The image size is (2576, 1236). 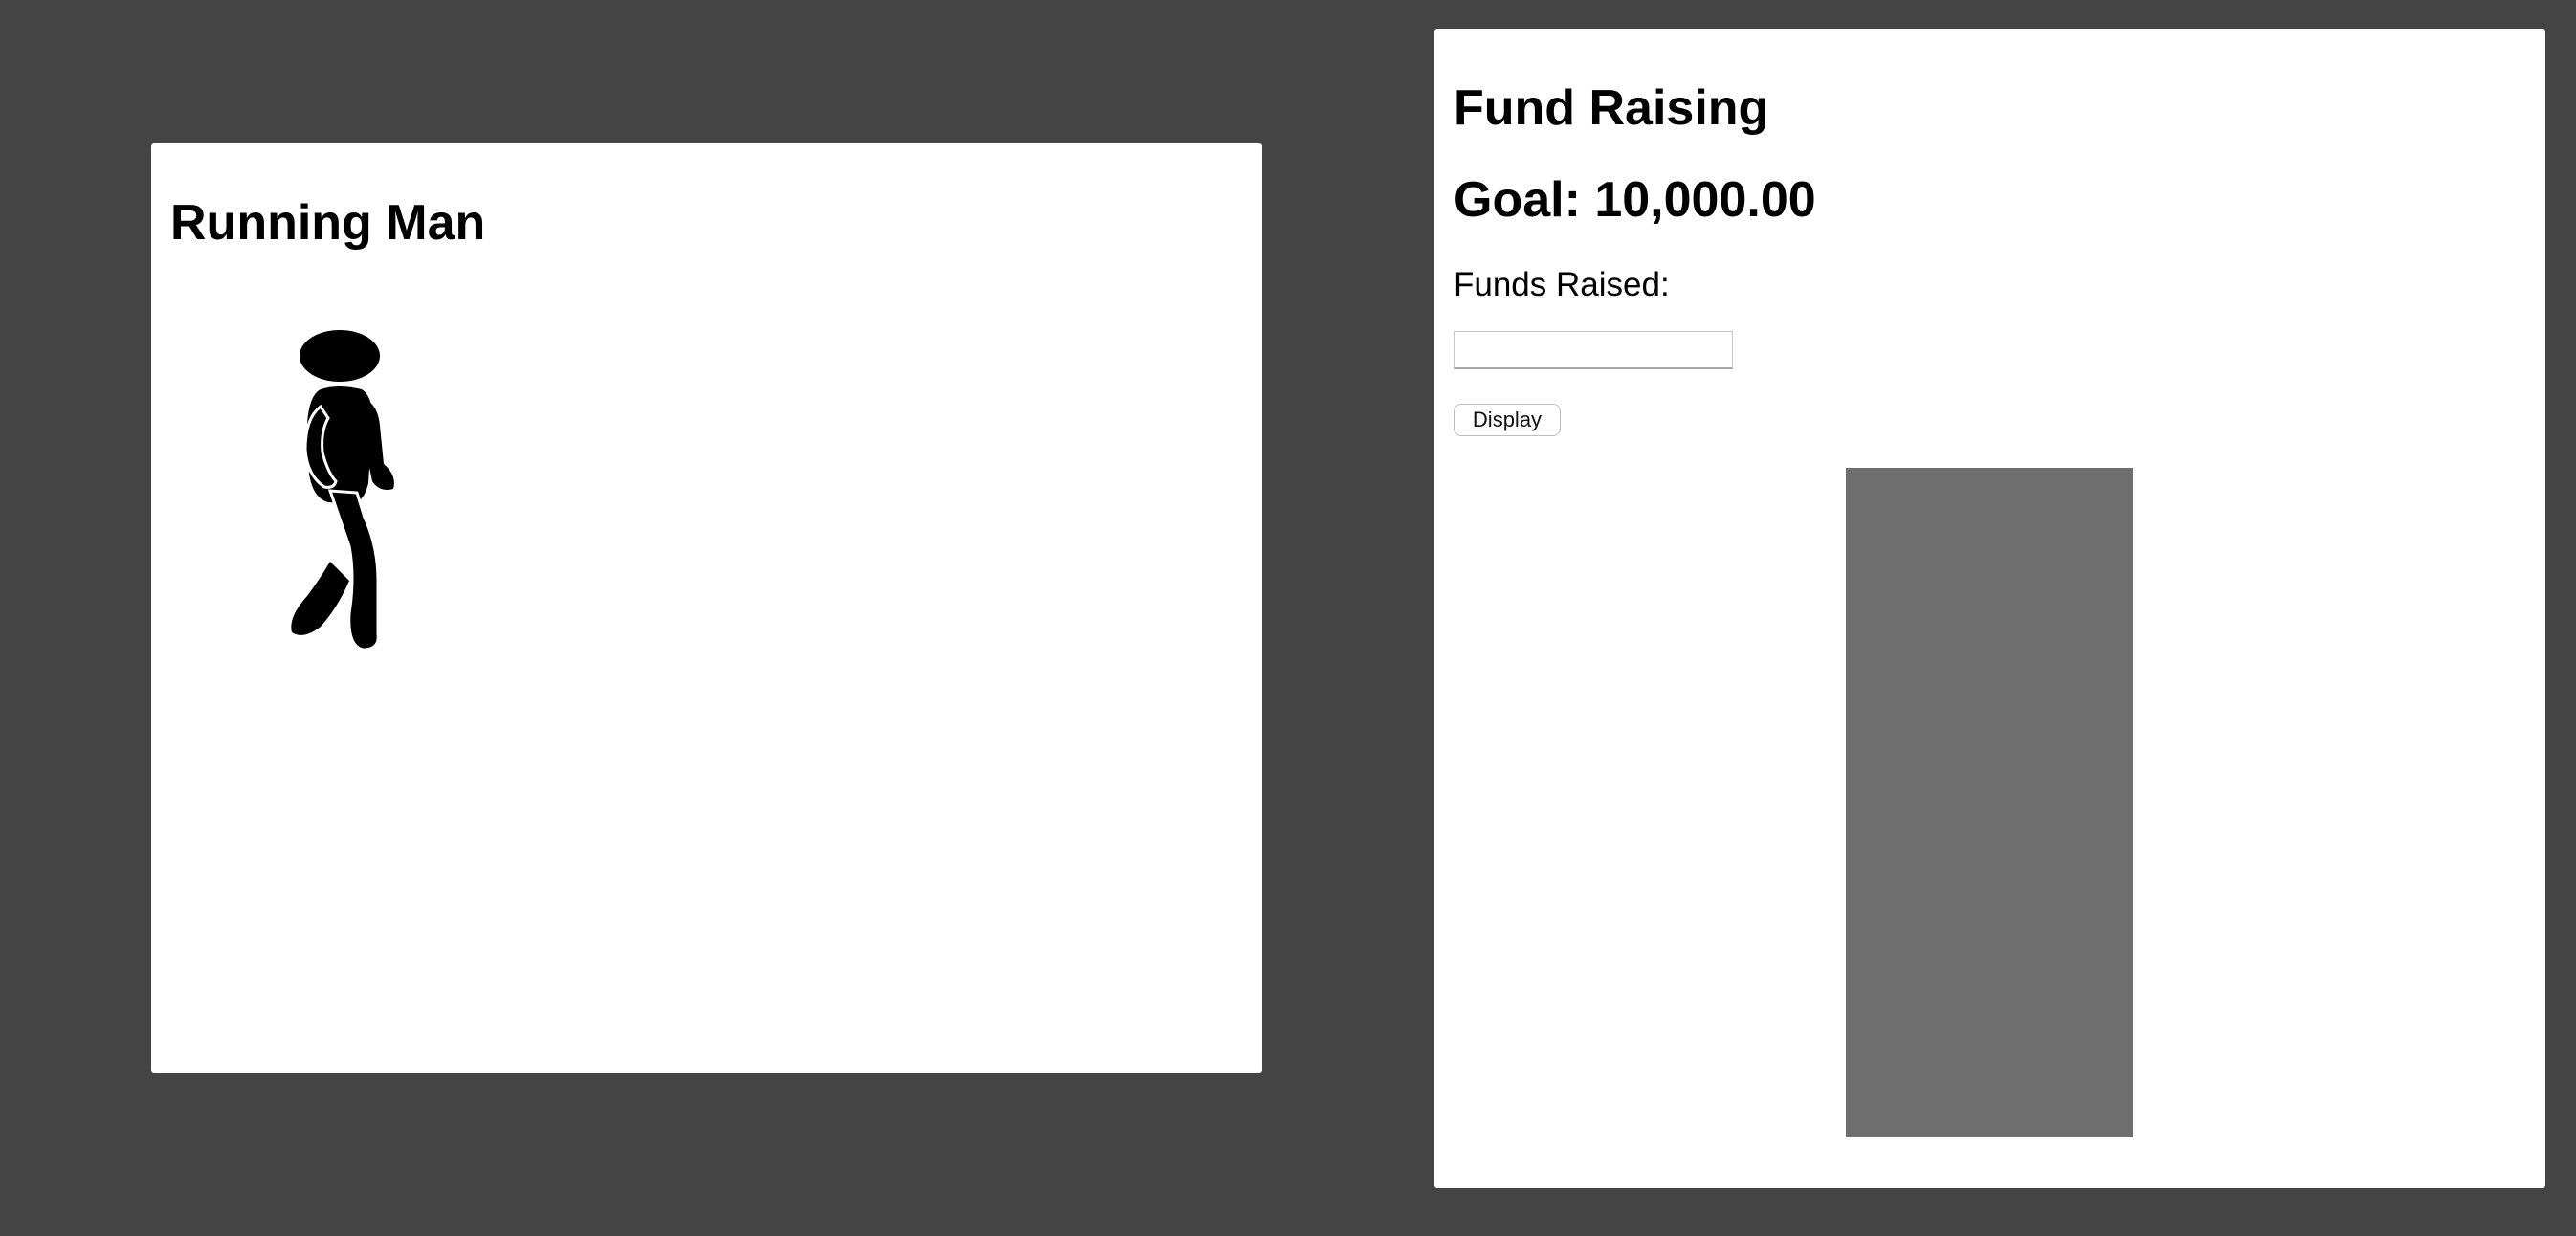 What do you see at coordinates (342, 490) in the screenshot?
I see `walking-person-icon` at bounding box center [342, 490].